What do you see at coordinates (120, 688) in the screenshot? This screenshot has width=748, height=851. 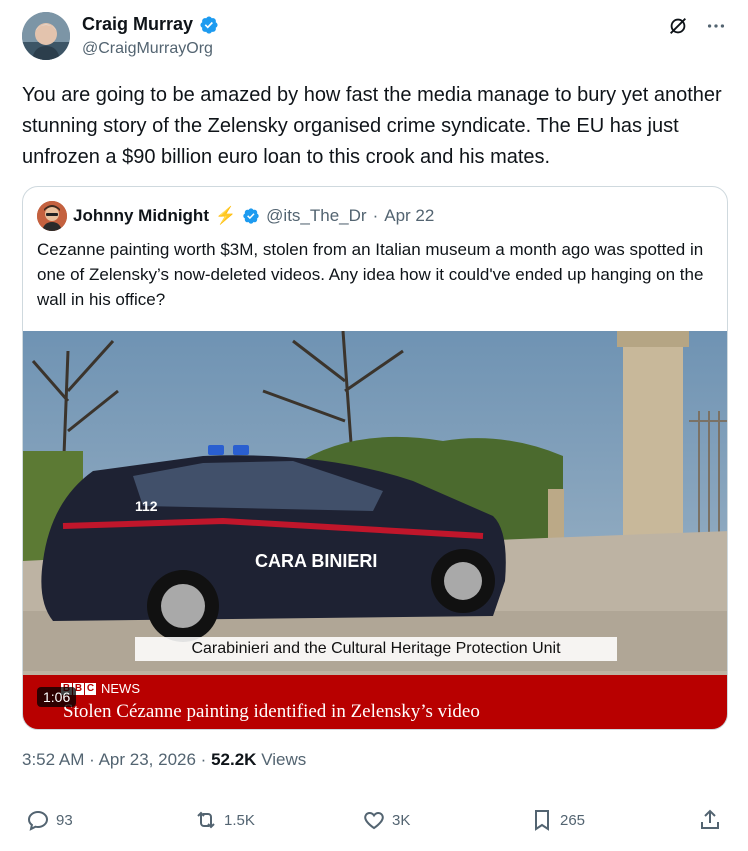 I see `bbc-news-label: NEWS` at bounding box center [120, 688].